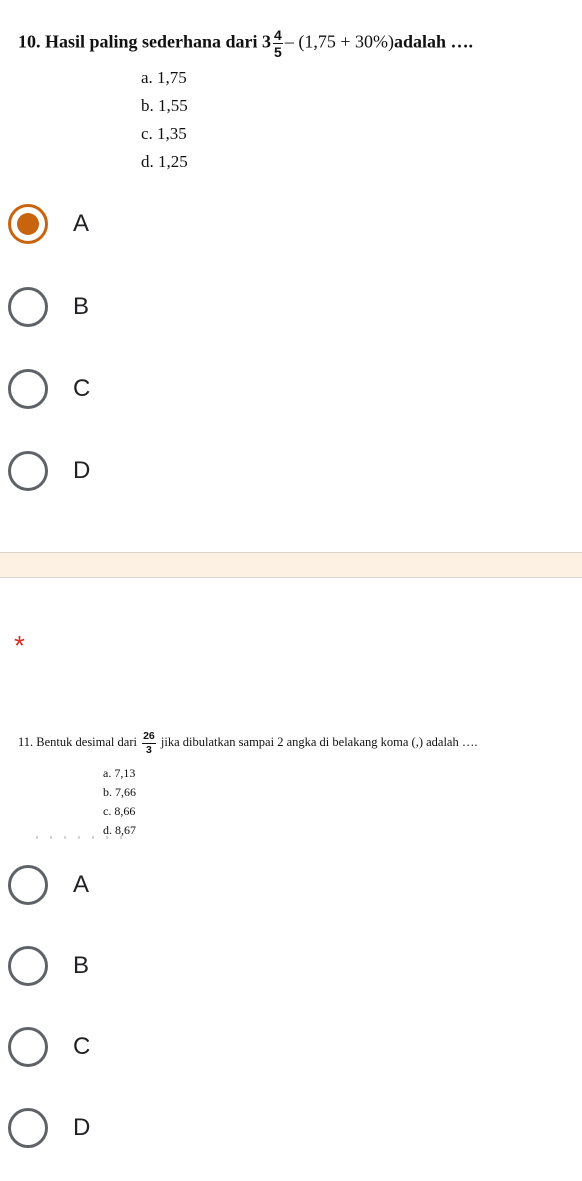 Image resolution: width=582 pixels, height=1181 pixels. What do you see at coordinates (278, 35) in the screenshot?
I see `fraction-numerator: 4` at bounding box center [278, 35].